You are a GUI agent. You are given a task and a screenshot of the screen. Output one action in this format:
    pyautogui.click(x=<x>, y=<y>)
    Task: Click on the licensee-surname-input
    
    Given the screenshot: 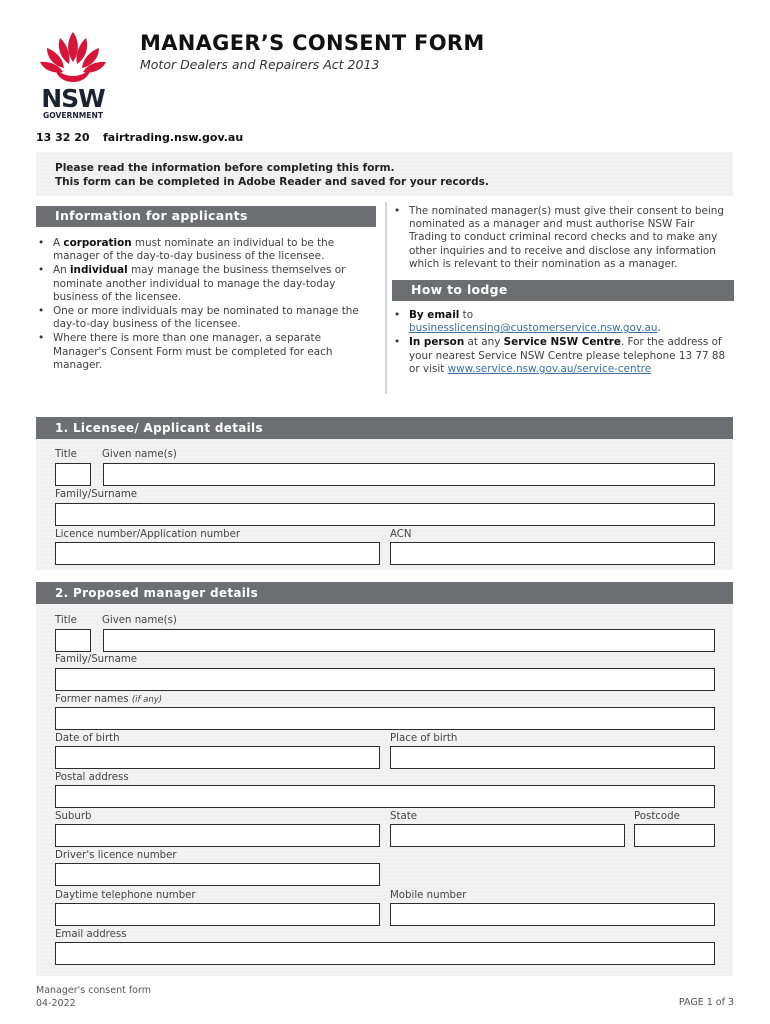 What is the action you would take?
    pyautogui.click(x=385, y=514)
    